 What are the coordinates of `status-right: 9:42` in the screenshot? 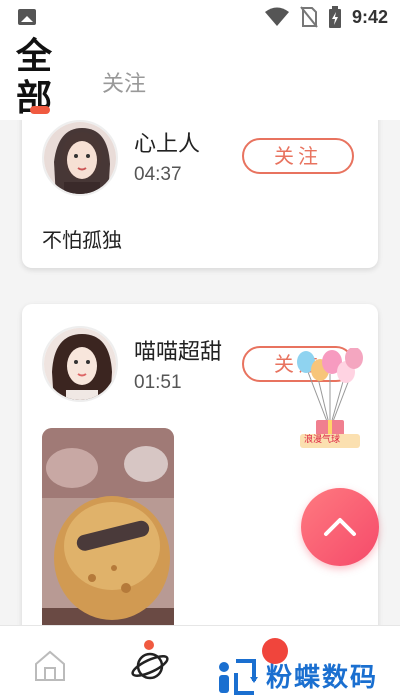 It's located at (326, 17).